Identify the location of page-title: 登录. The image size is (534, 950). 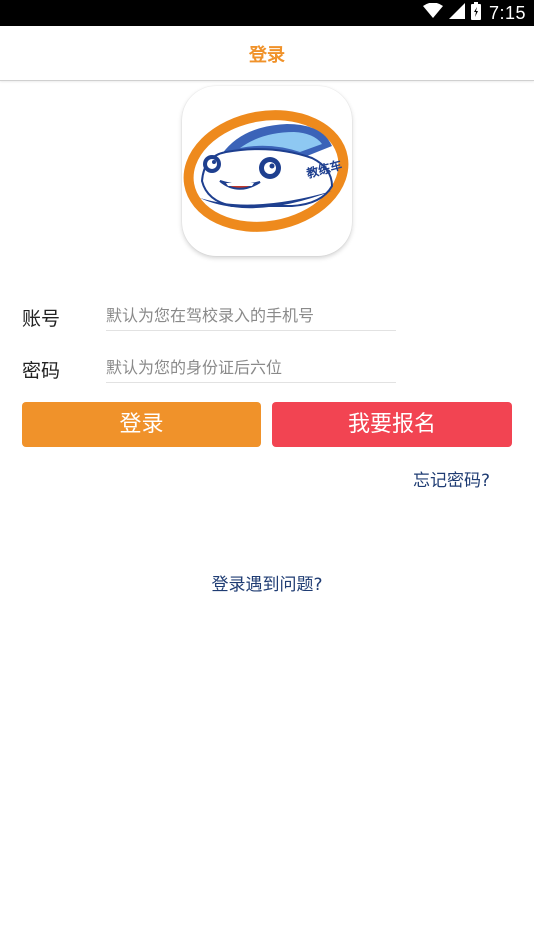
(267, 55).